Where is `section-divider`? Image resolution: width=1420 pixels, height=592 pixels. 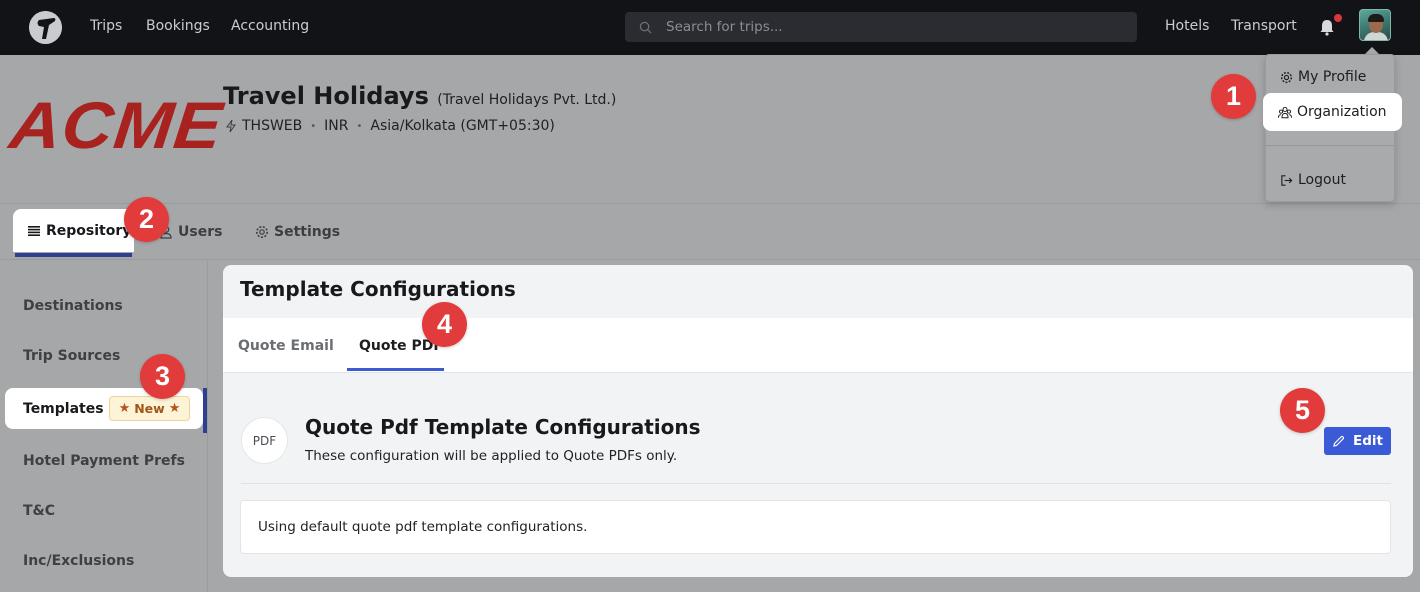 section-divider is located at coordinates (816, 483).